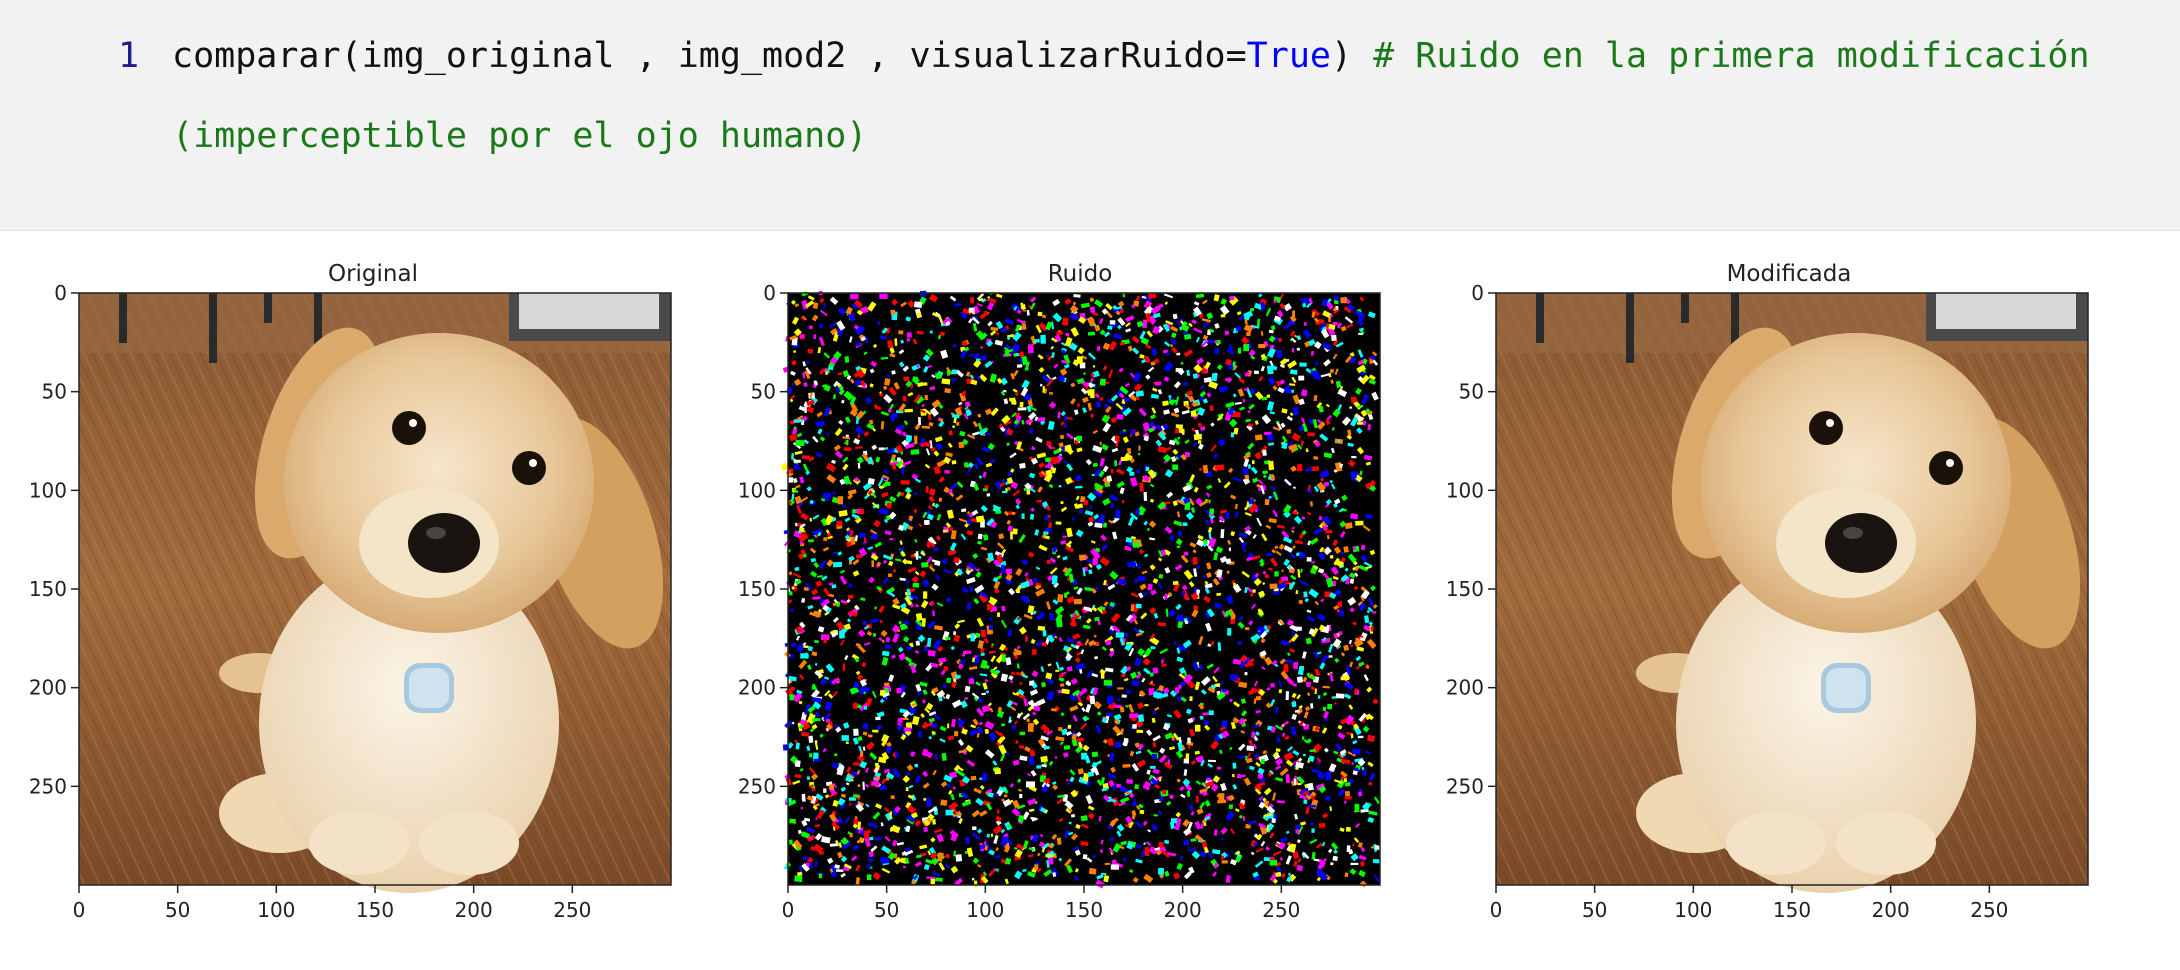 The height and width of the screenshot is (970, 2180). Describe the element at coordinates (520, 136) in the screenshot. I see `comment-line-2: (imperceptible por el ojo humano)` at that location.